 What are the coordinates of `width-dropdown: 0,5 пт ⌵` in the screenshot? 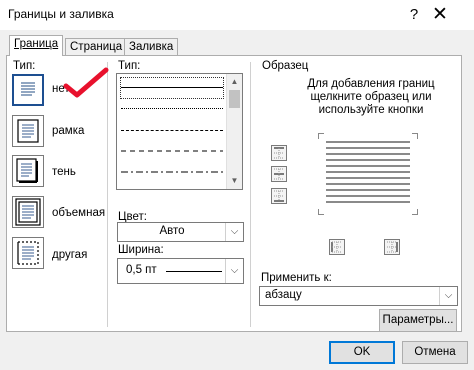 It's located at (180, 271).